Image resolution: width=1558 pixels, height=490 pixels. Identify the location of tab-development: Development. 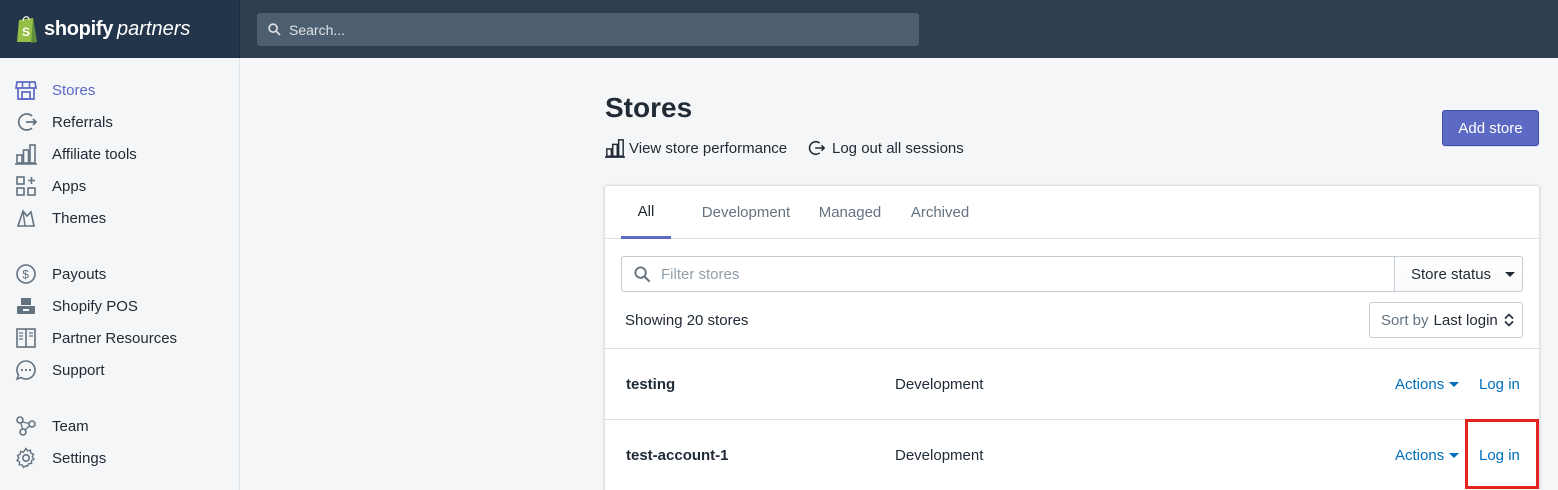
(746, 212).